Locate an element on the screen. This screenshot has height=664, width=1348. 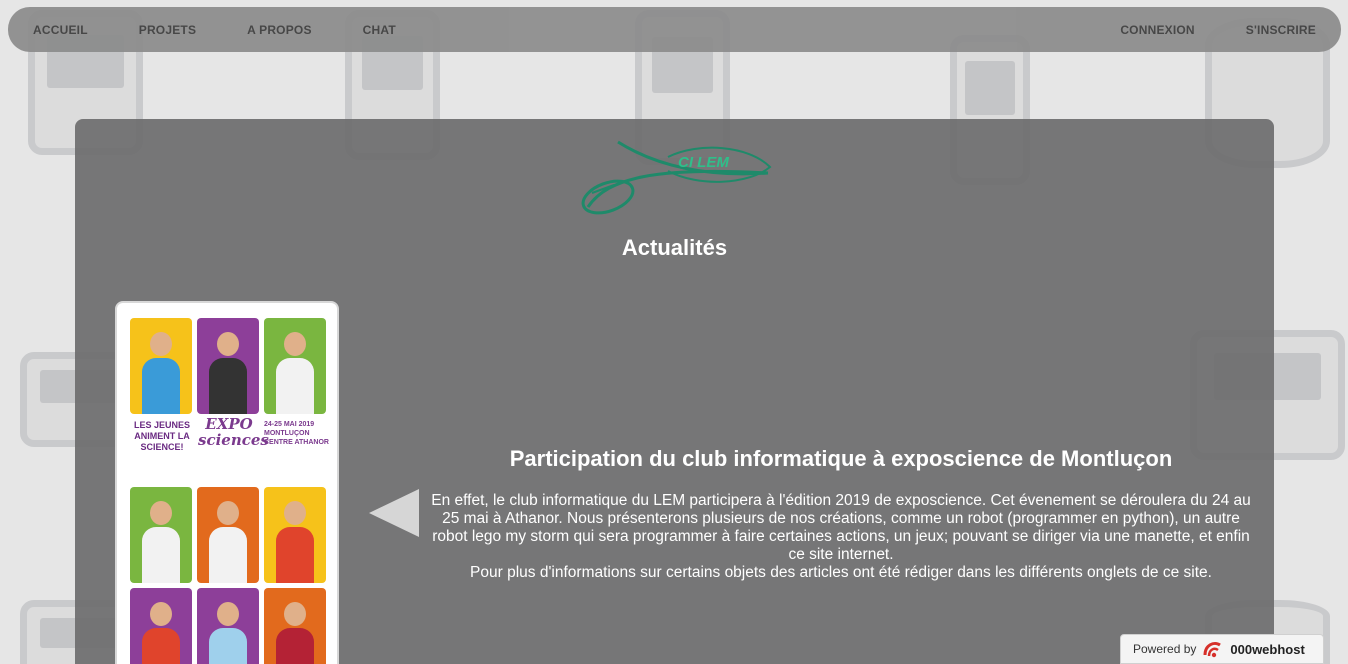
nav-link-a-propos: A PROPOS is located at coordinates (279, 30).